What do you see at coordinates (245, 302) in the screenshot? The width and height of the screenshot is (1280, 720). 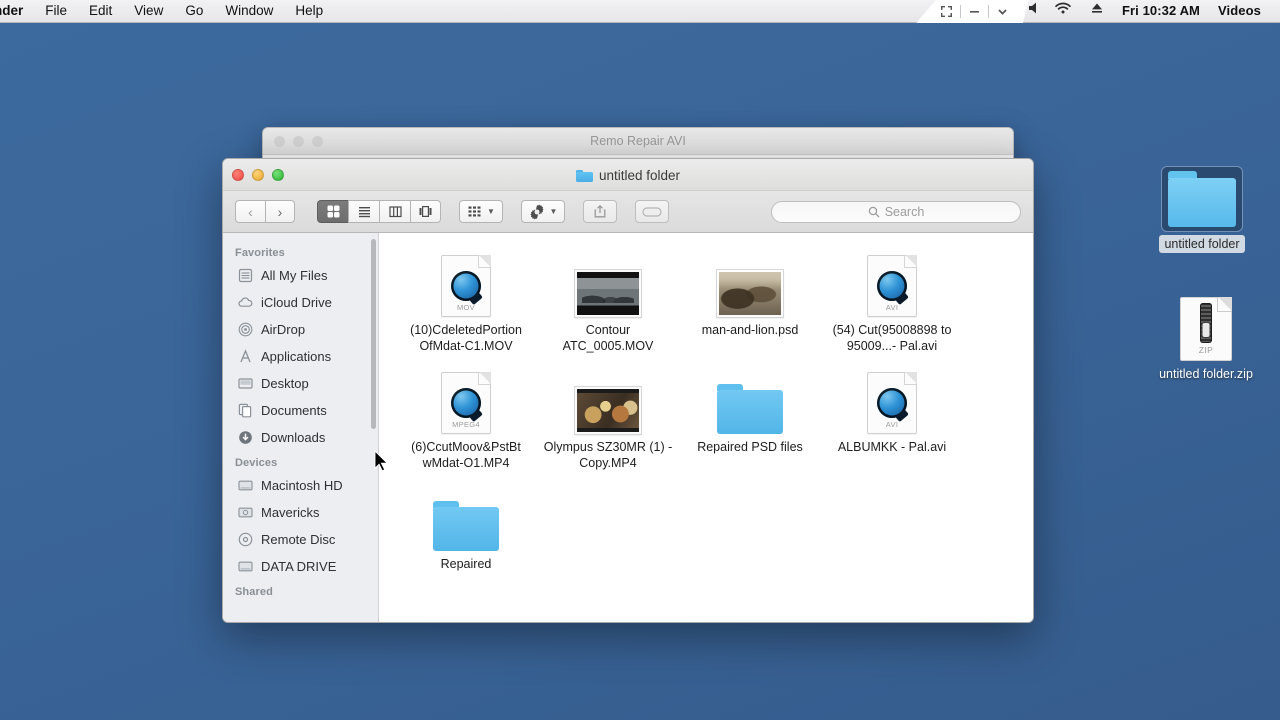 I see `cloud-icon` at bounding box center [245, 302].